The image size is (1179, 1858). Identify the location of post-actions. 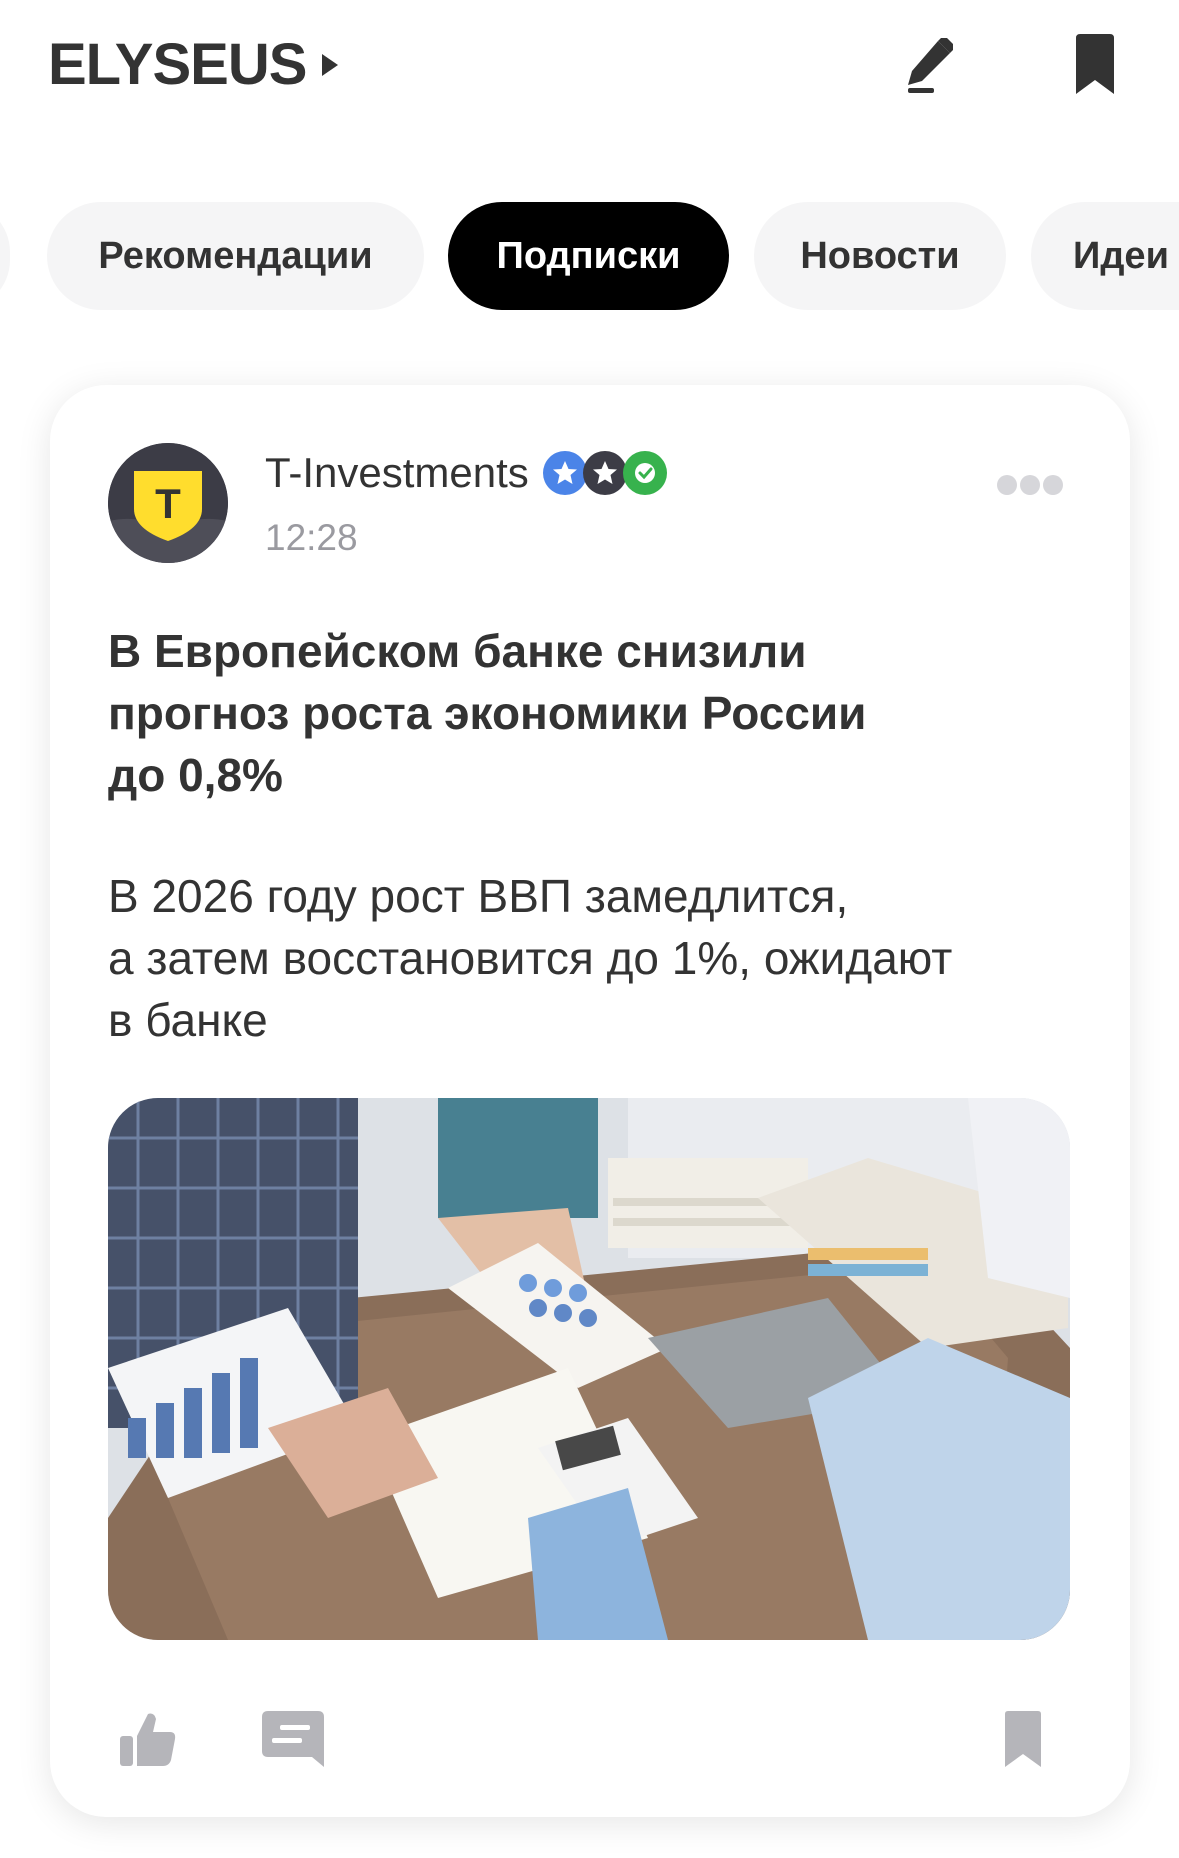
(590, 1740).